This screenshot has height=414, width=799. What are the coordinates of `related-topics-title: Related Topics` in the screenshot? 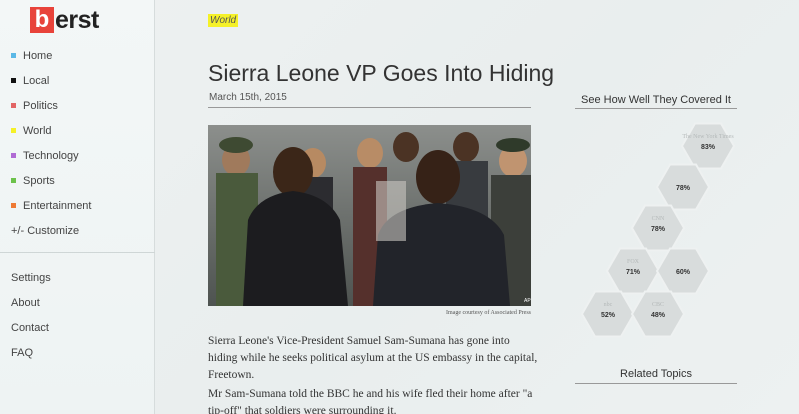 It's located at (656, 374).